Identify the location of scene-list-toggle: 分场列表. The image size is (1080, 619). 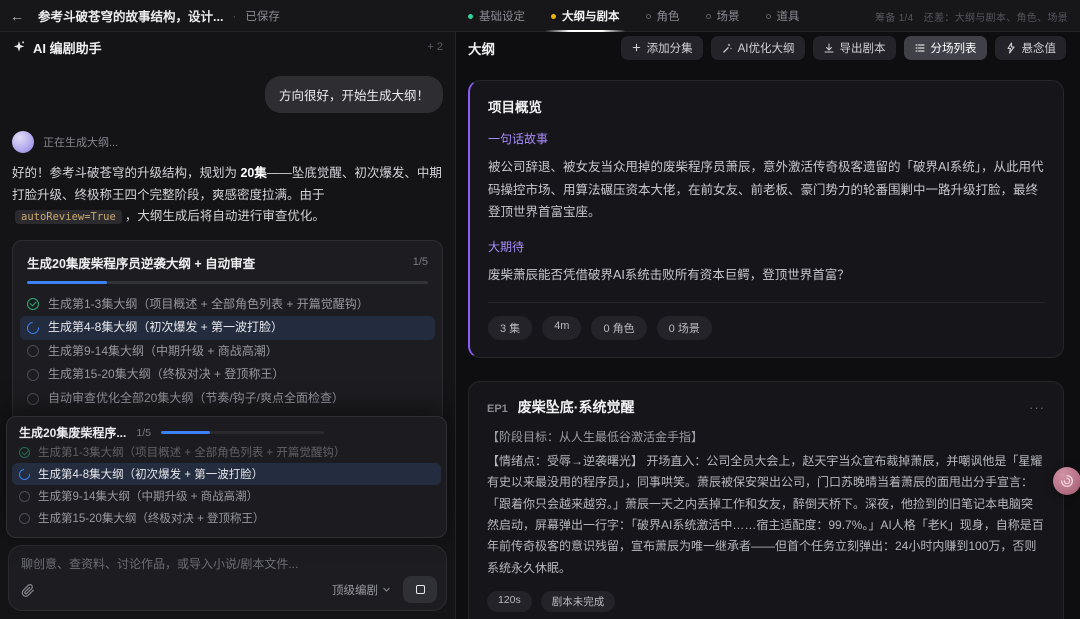
(945, 47).